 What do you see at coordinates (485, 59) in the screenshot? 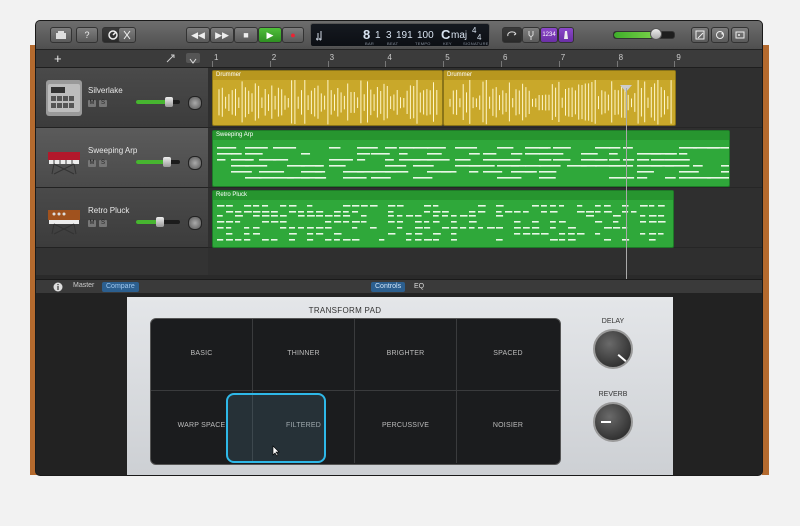
I see `ruler: 1 2 3 4 5 6 7 8 9` at bounding box center [485, 59].